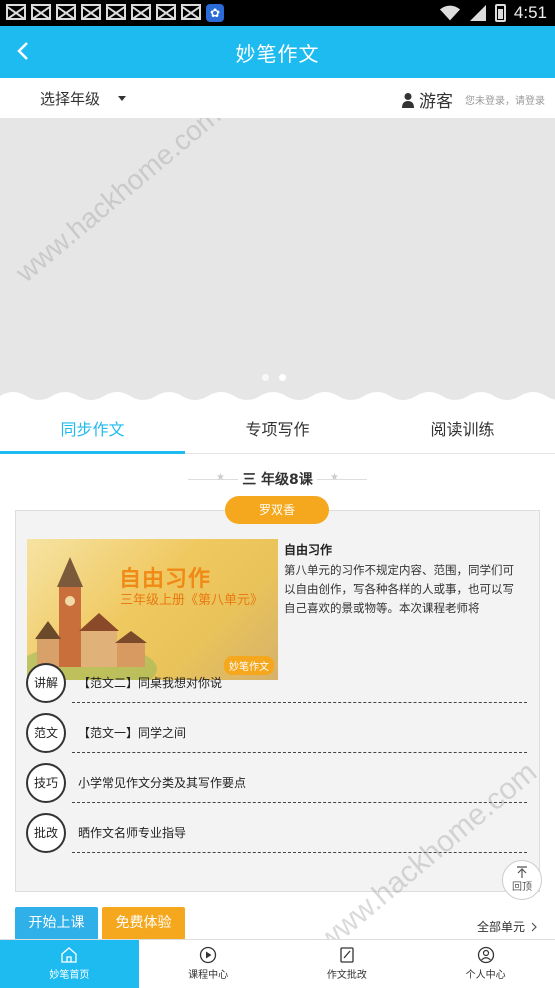  What do you see at coordinates (277, 13) in the screenshot?
I see `status-bar: ✿ 4:51` at bounding box center [277, 13].